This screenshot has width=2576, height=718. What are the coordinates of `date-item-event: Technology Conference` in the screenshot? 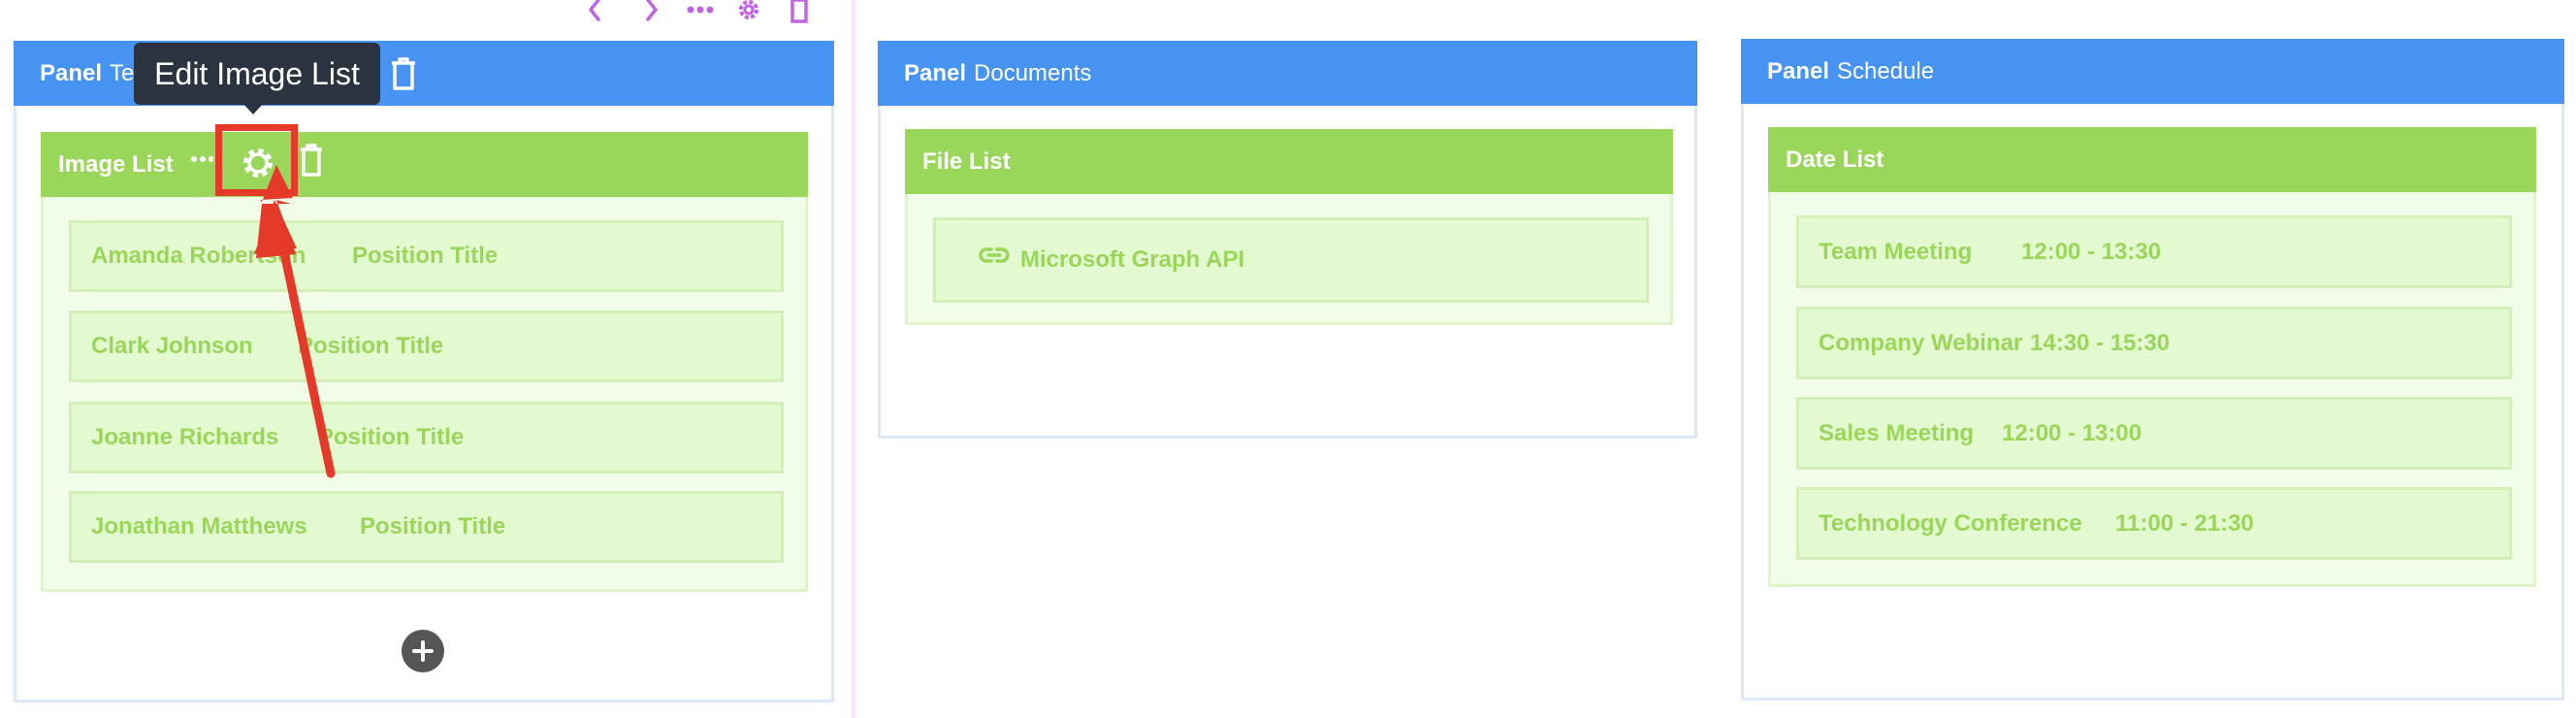 It's located at (1950, 523).